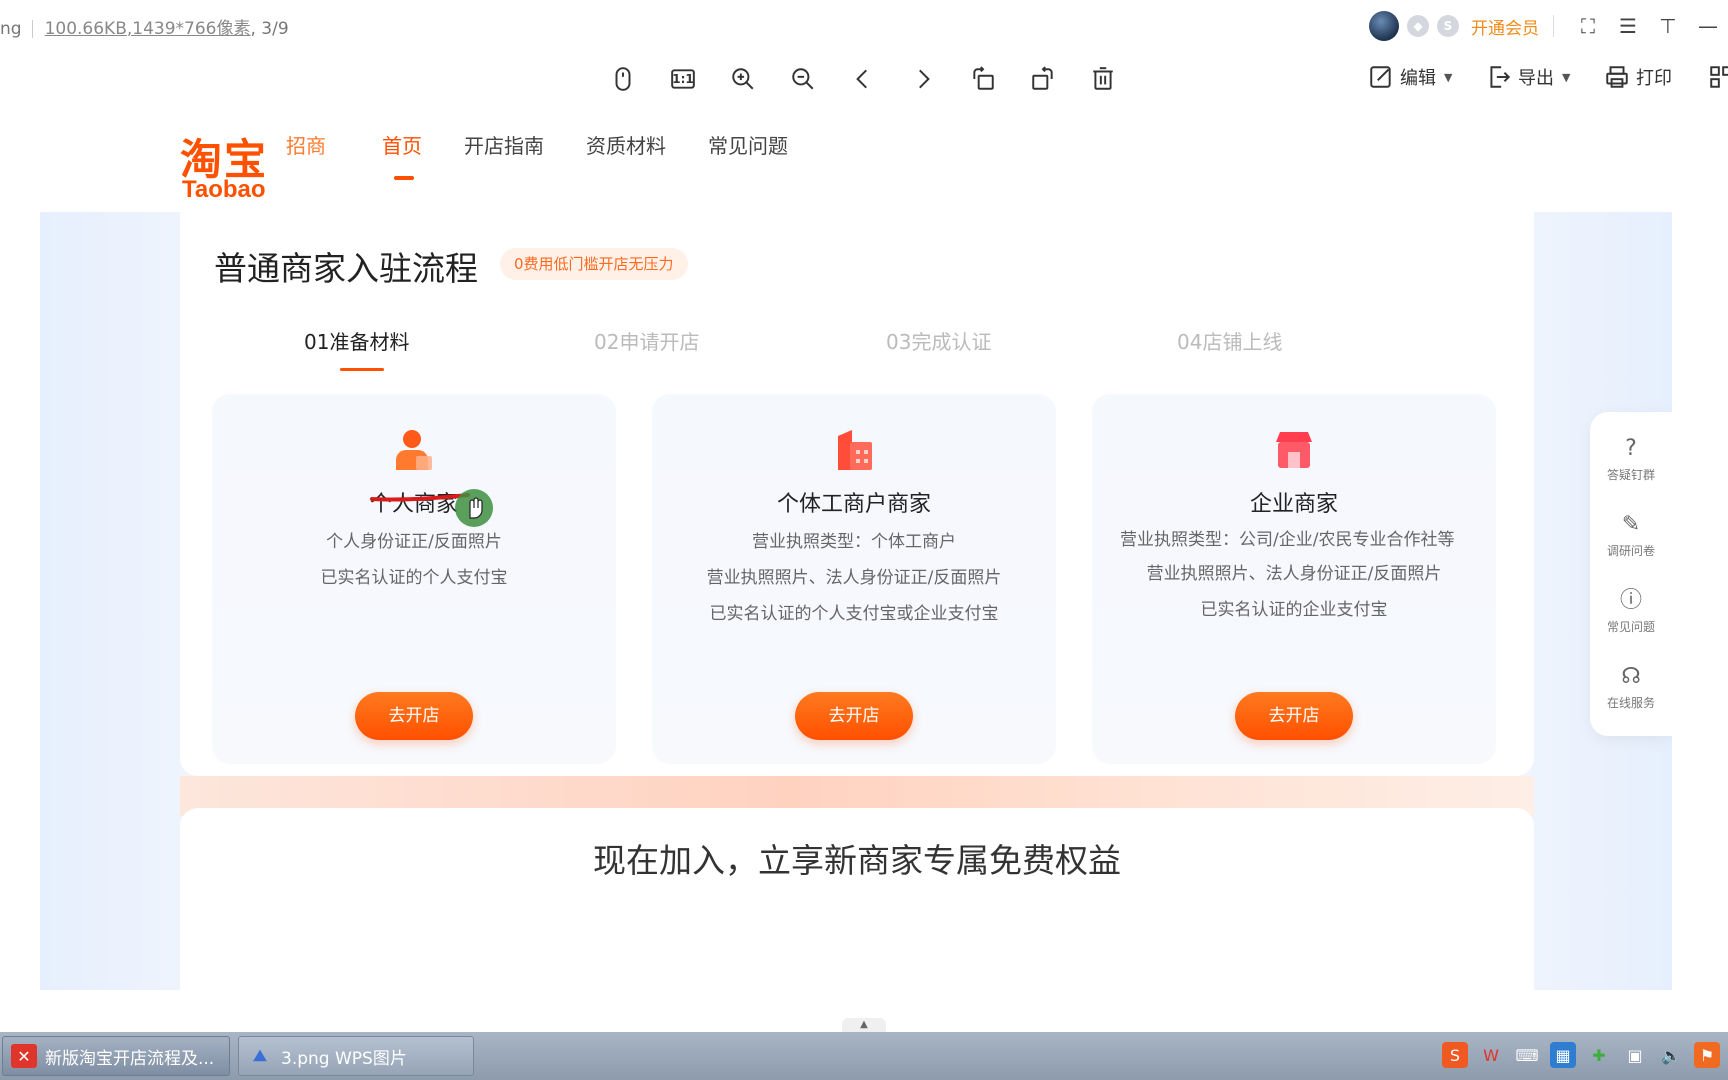 The height and width of the screenshot is (1080, 1728). Describe the element at coordinates (269, 29) in the screenshot. I see `page-index: , 3/9` at that location.